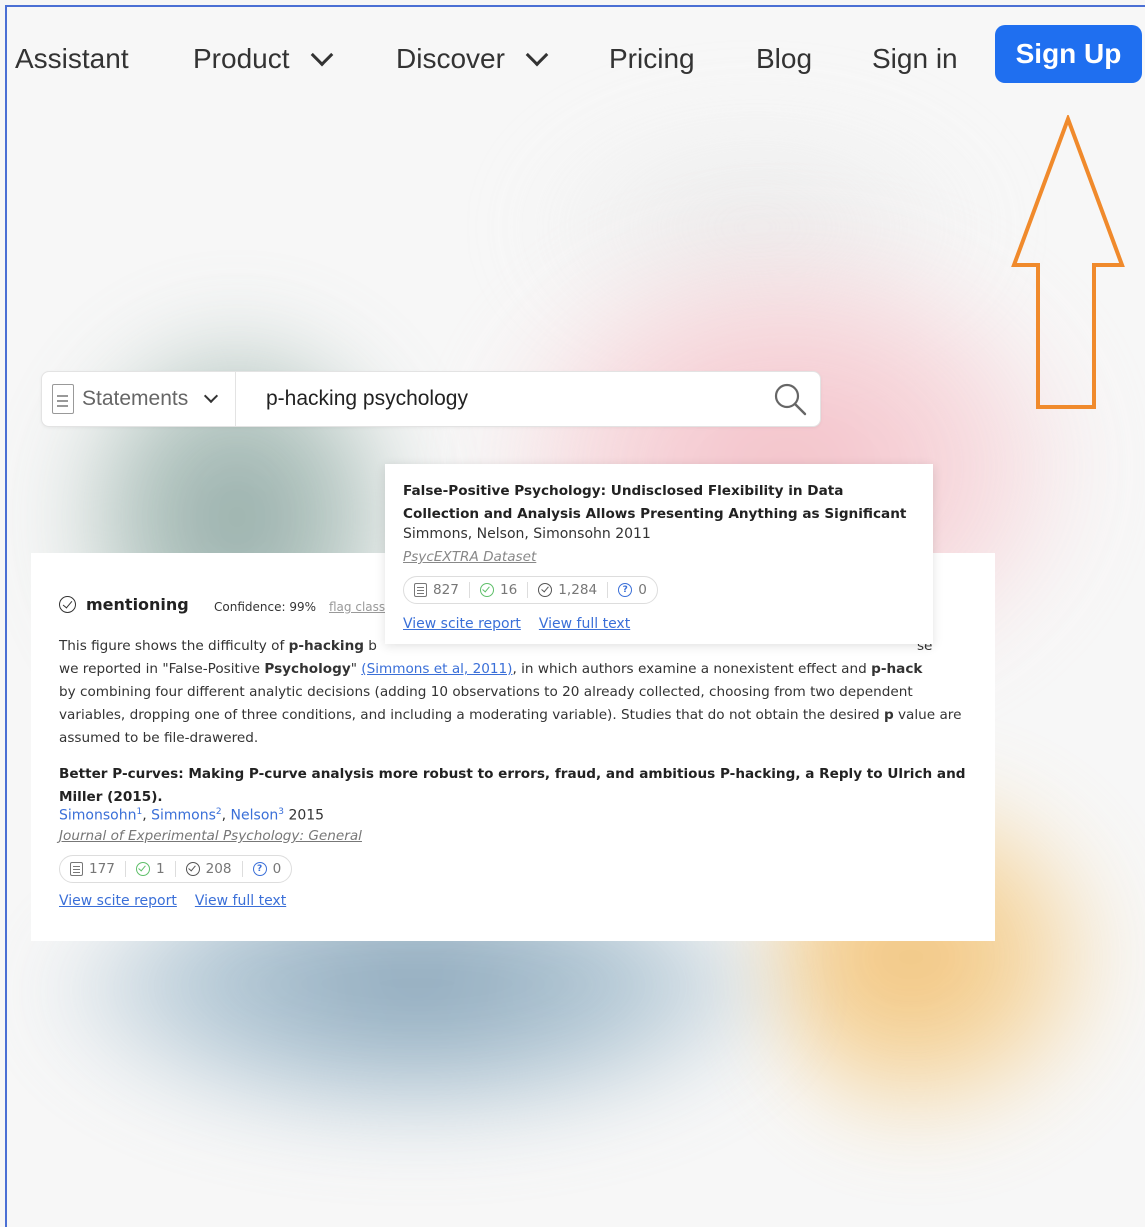 The image size is (1145, 1227). What do you see at coordinates (358, 607) in the screenshot?
I see `flag-classification-link: flag classification` at bounding box center [358, 607].